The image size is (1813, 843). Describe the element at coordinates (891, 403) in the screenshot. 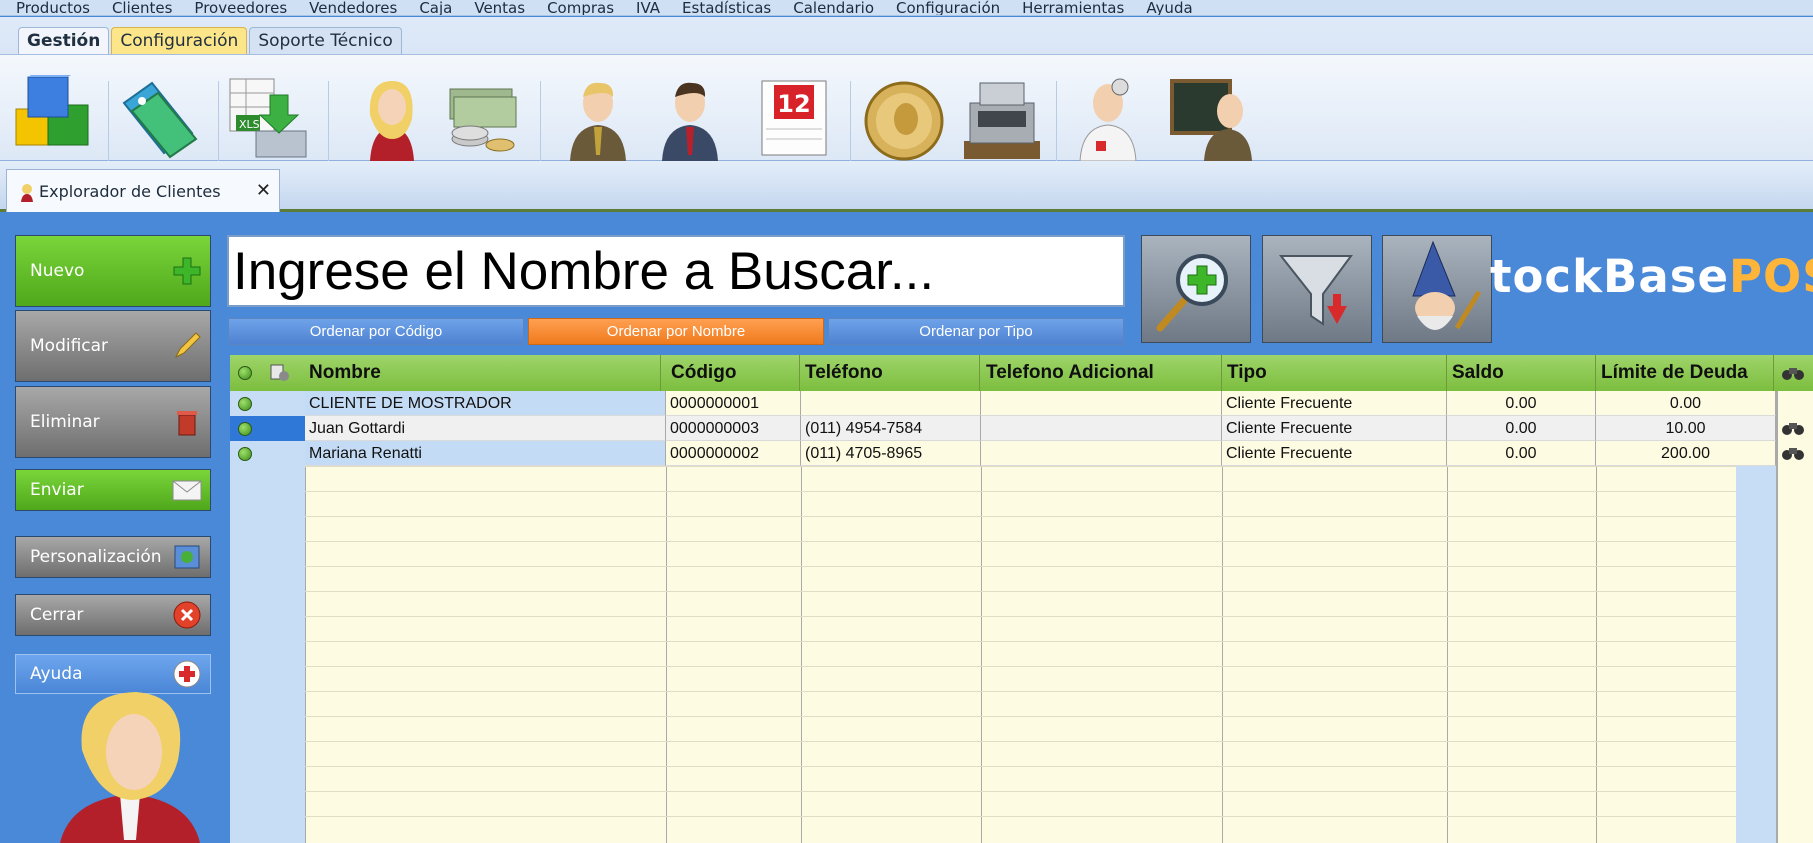

I see `cell-telefono` at that location.